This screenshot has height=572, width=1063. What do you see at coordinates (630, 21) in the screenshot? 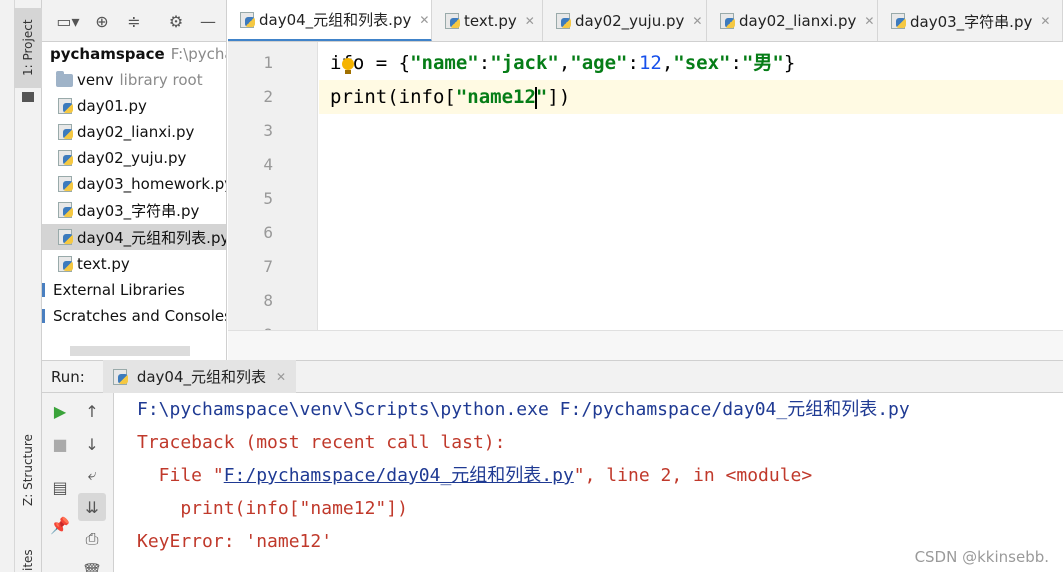
I see `tab-label: day02_yuju.py` at bounding box center [630, 21].